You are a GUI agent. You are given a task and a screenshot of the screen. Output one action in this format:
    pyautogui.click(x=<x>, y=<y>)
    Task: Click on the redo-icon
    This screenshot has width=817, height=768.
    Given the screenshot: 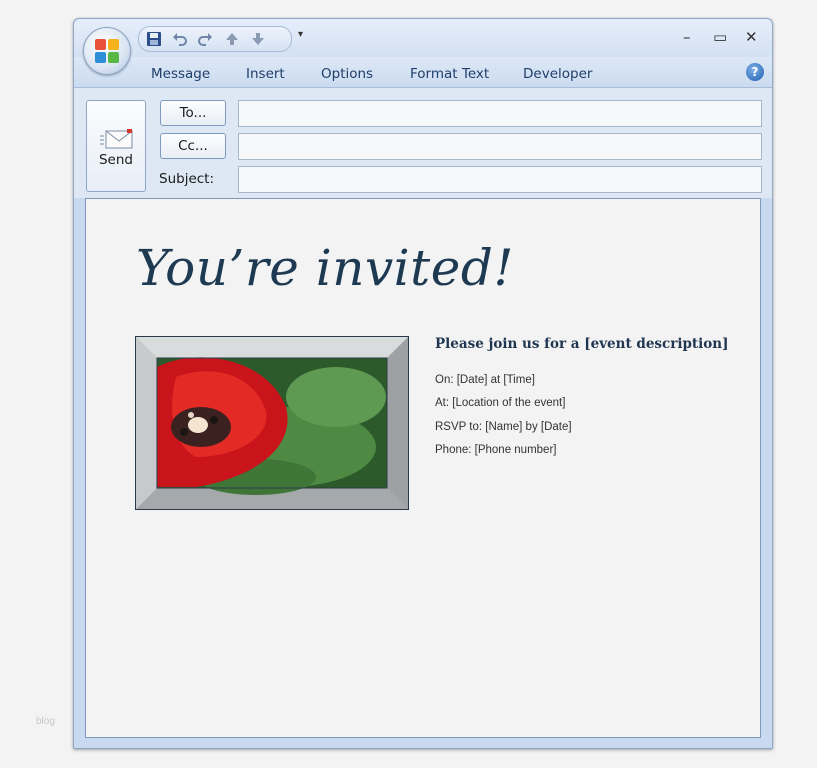 What is the action you would take?
    pyautogui.click(x=205, y=39)
    